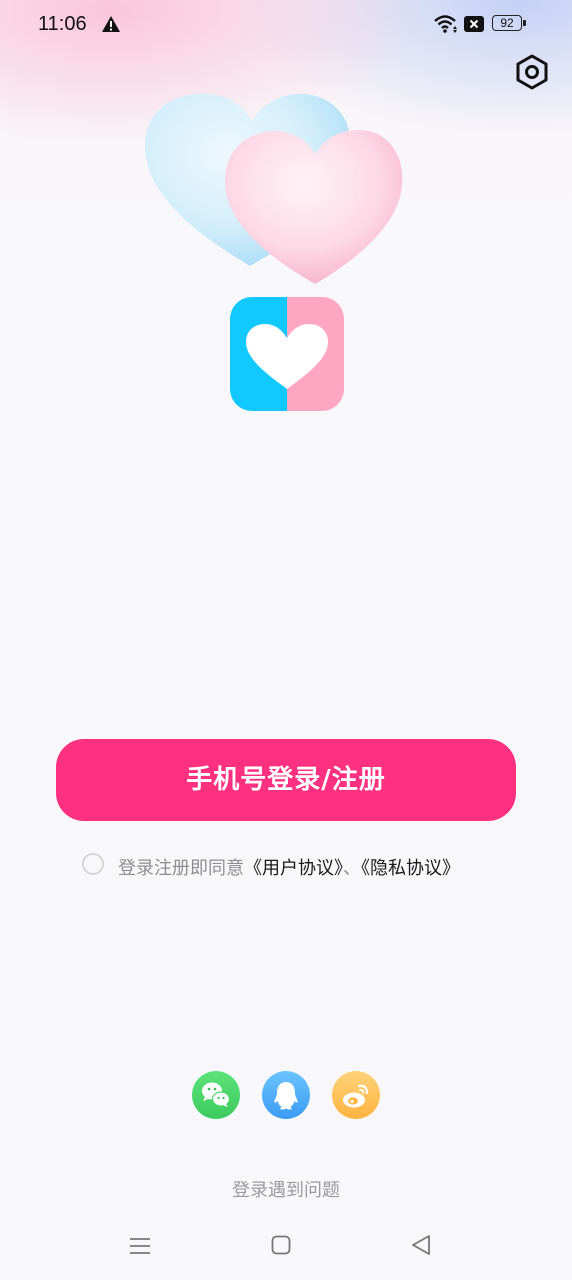  I want to click on home-icon, so click(281, 1247).